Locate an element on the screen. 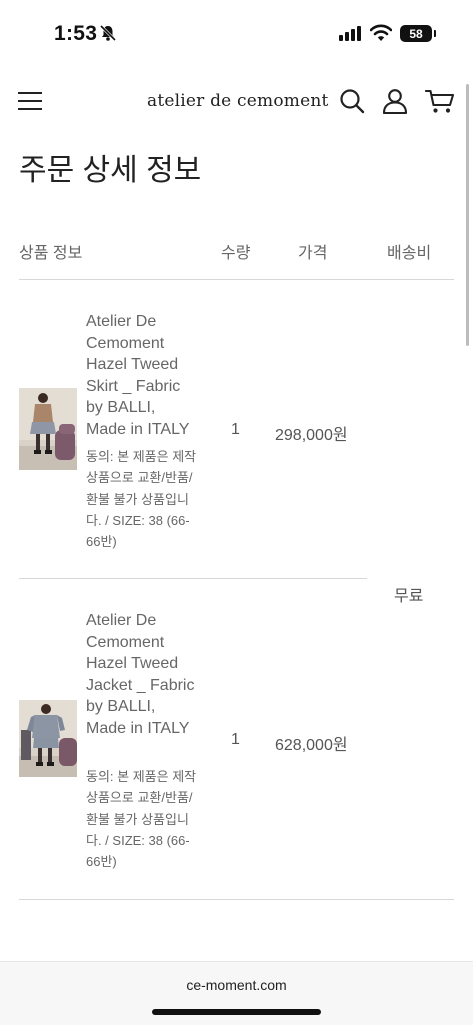 The width and height of the screenshot is (473, 1025). cellular-signal-icon is located at coordinates (350, 33).